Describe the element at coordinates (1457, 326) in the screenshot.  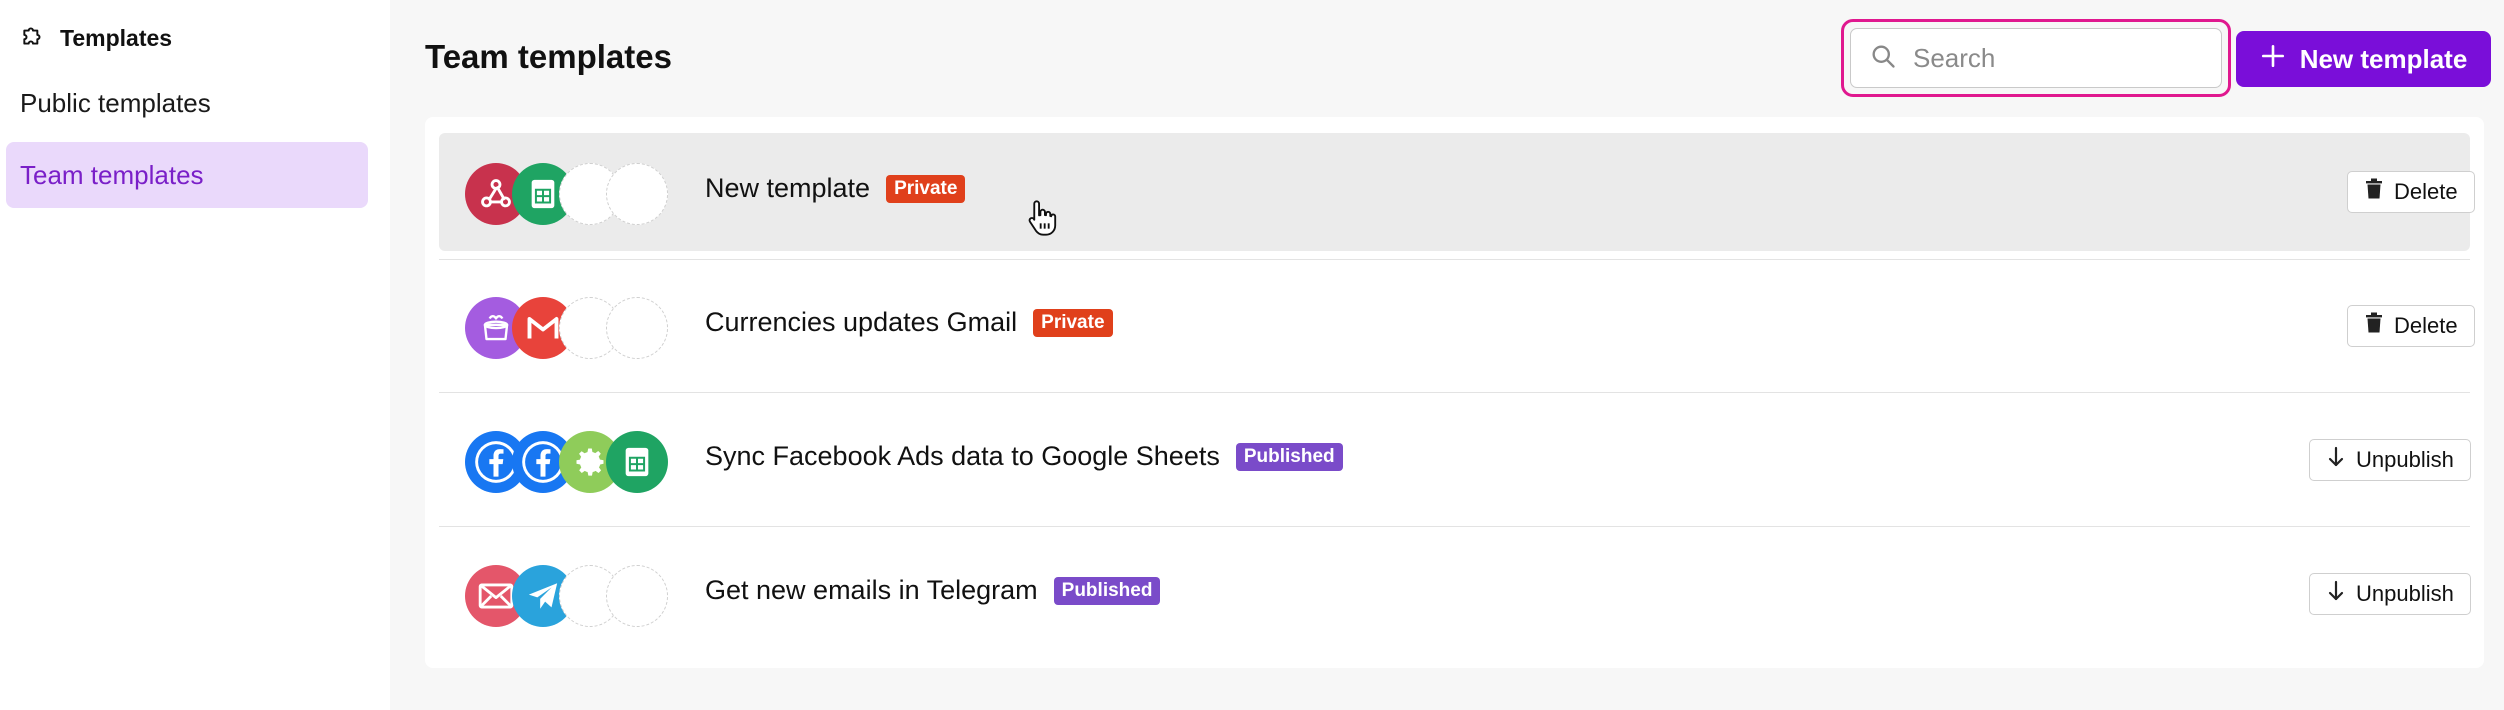
I see `table-row: Currencies updates Gmail Private Delete` at that location.